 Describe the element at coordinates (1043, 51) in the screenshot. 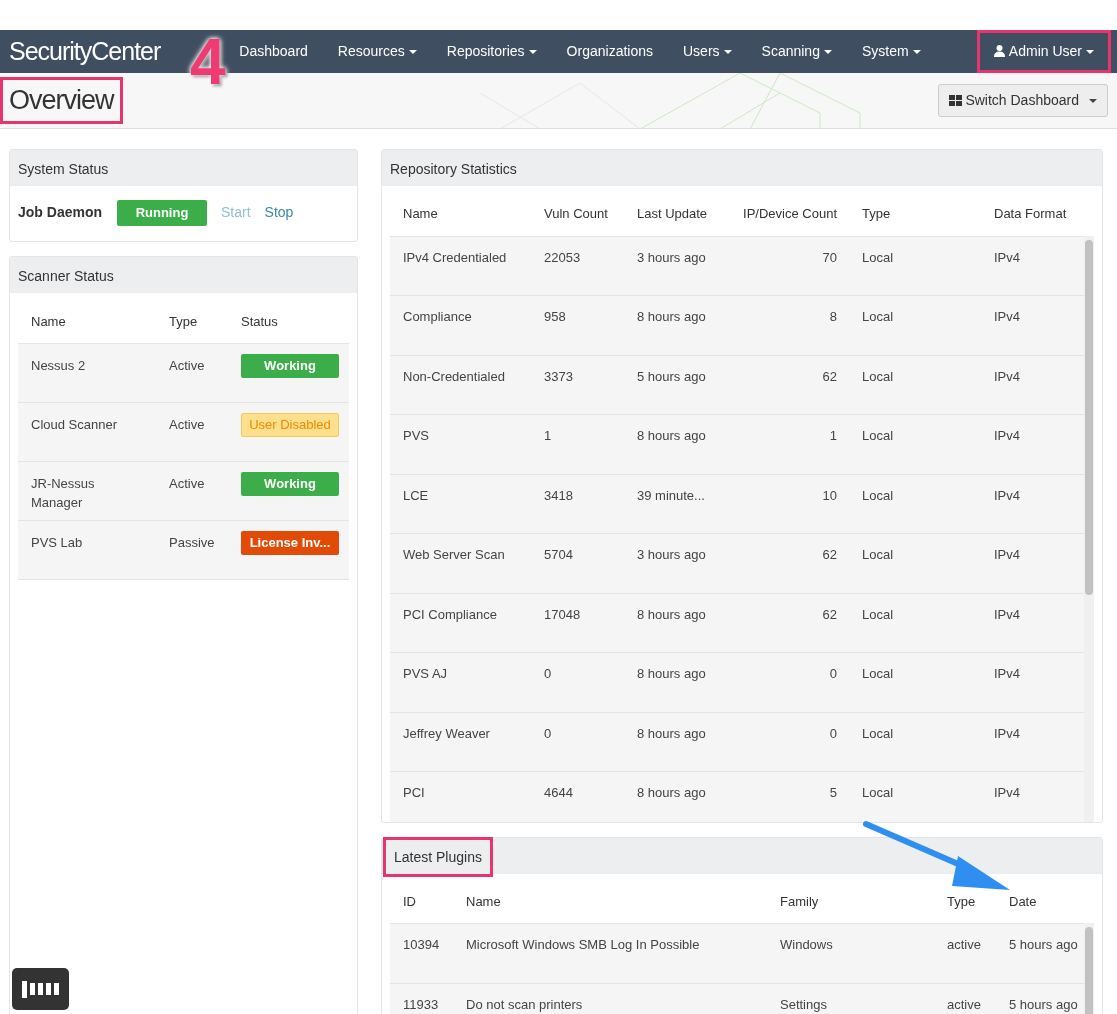

I see `user-menu: Admin User` at that location.